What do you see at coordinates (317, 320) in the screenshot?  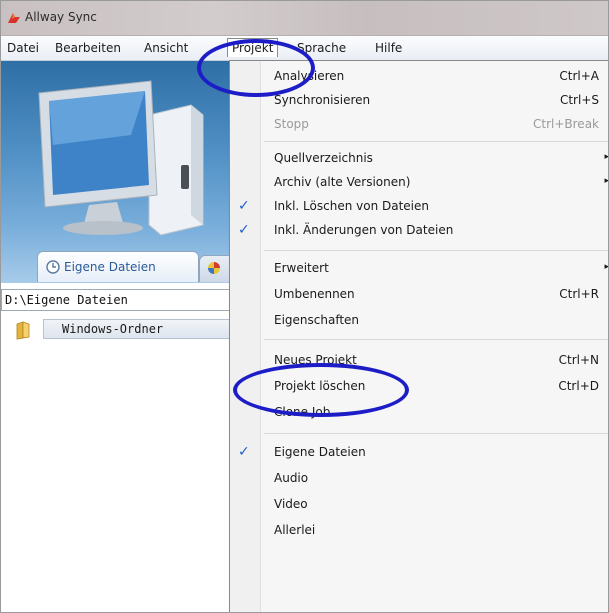 I see `menu-item-label: Eigenschaften` at bounding box center [317, 320].